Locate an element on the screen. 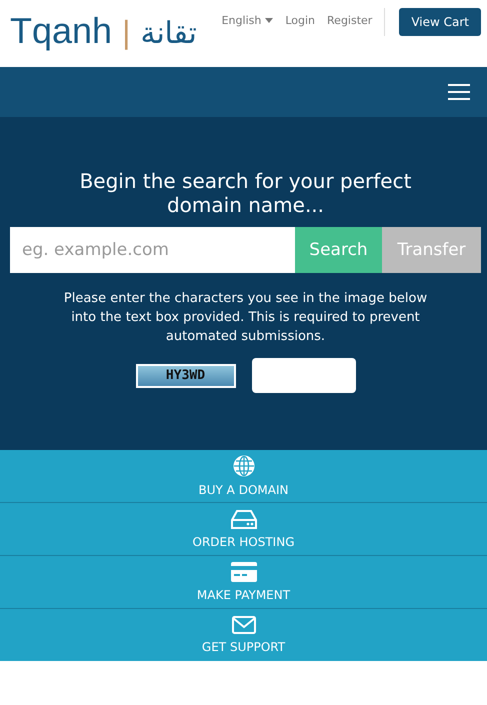  action-link: BUY A DOMAIN is located at coordinates (243, 476).